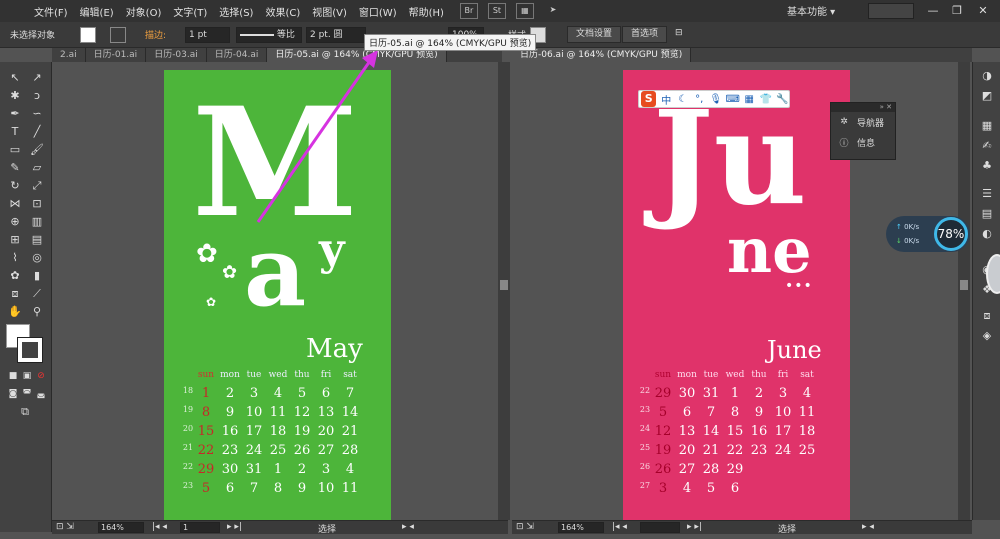  What do you see at coordinates (37, 114) in the screenshot?
I see `curvature-tool-icon: ∽` at bounding box center [37, 114].